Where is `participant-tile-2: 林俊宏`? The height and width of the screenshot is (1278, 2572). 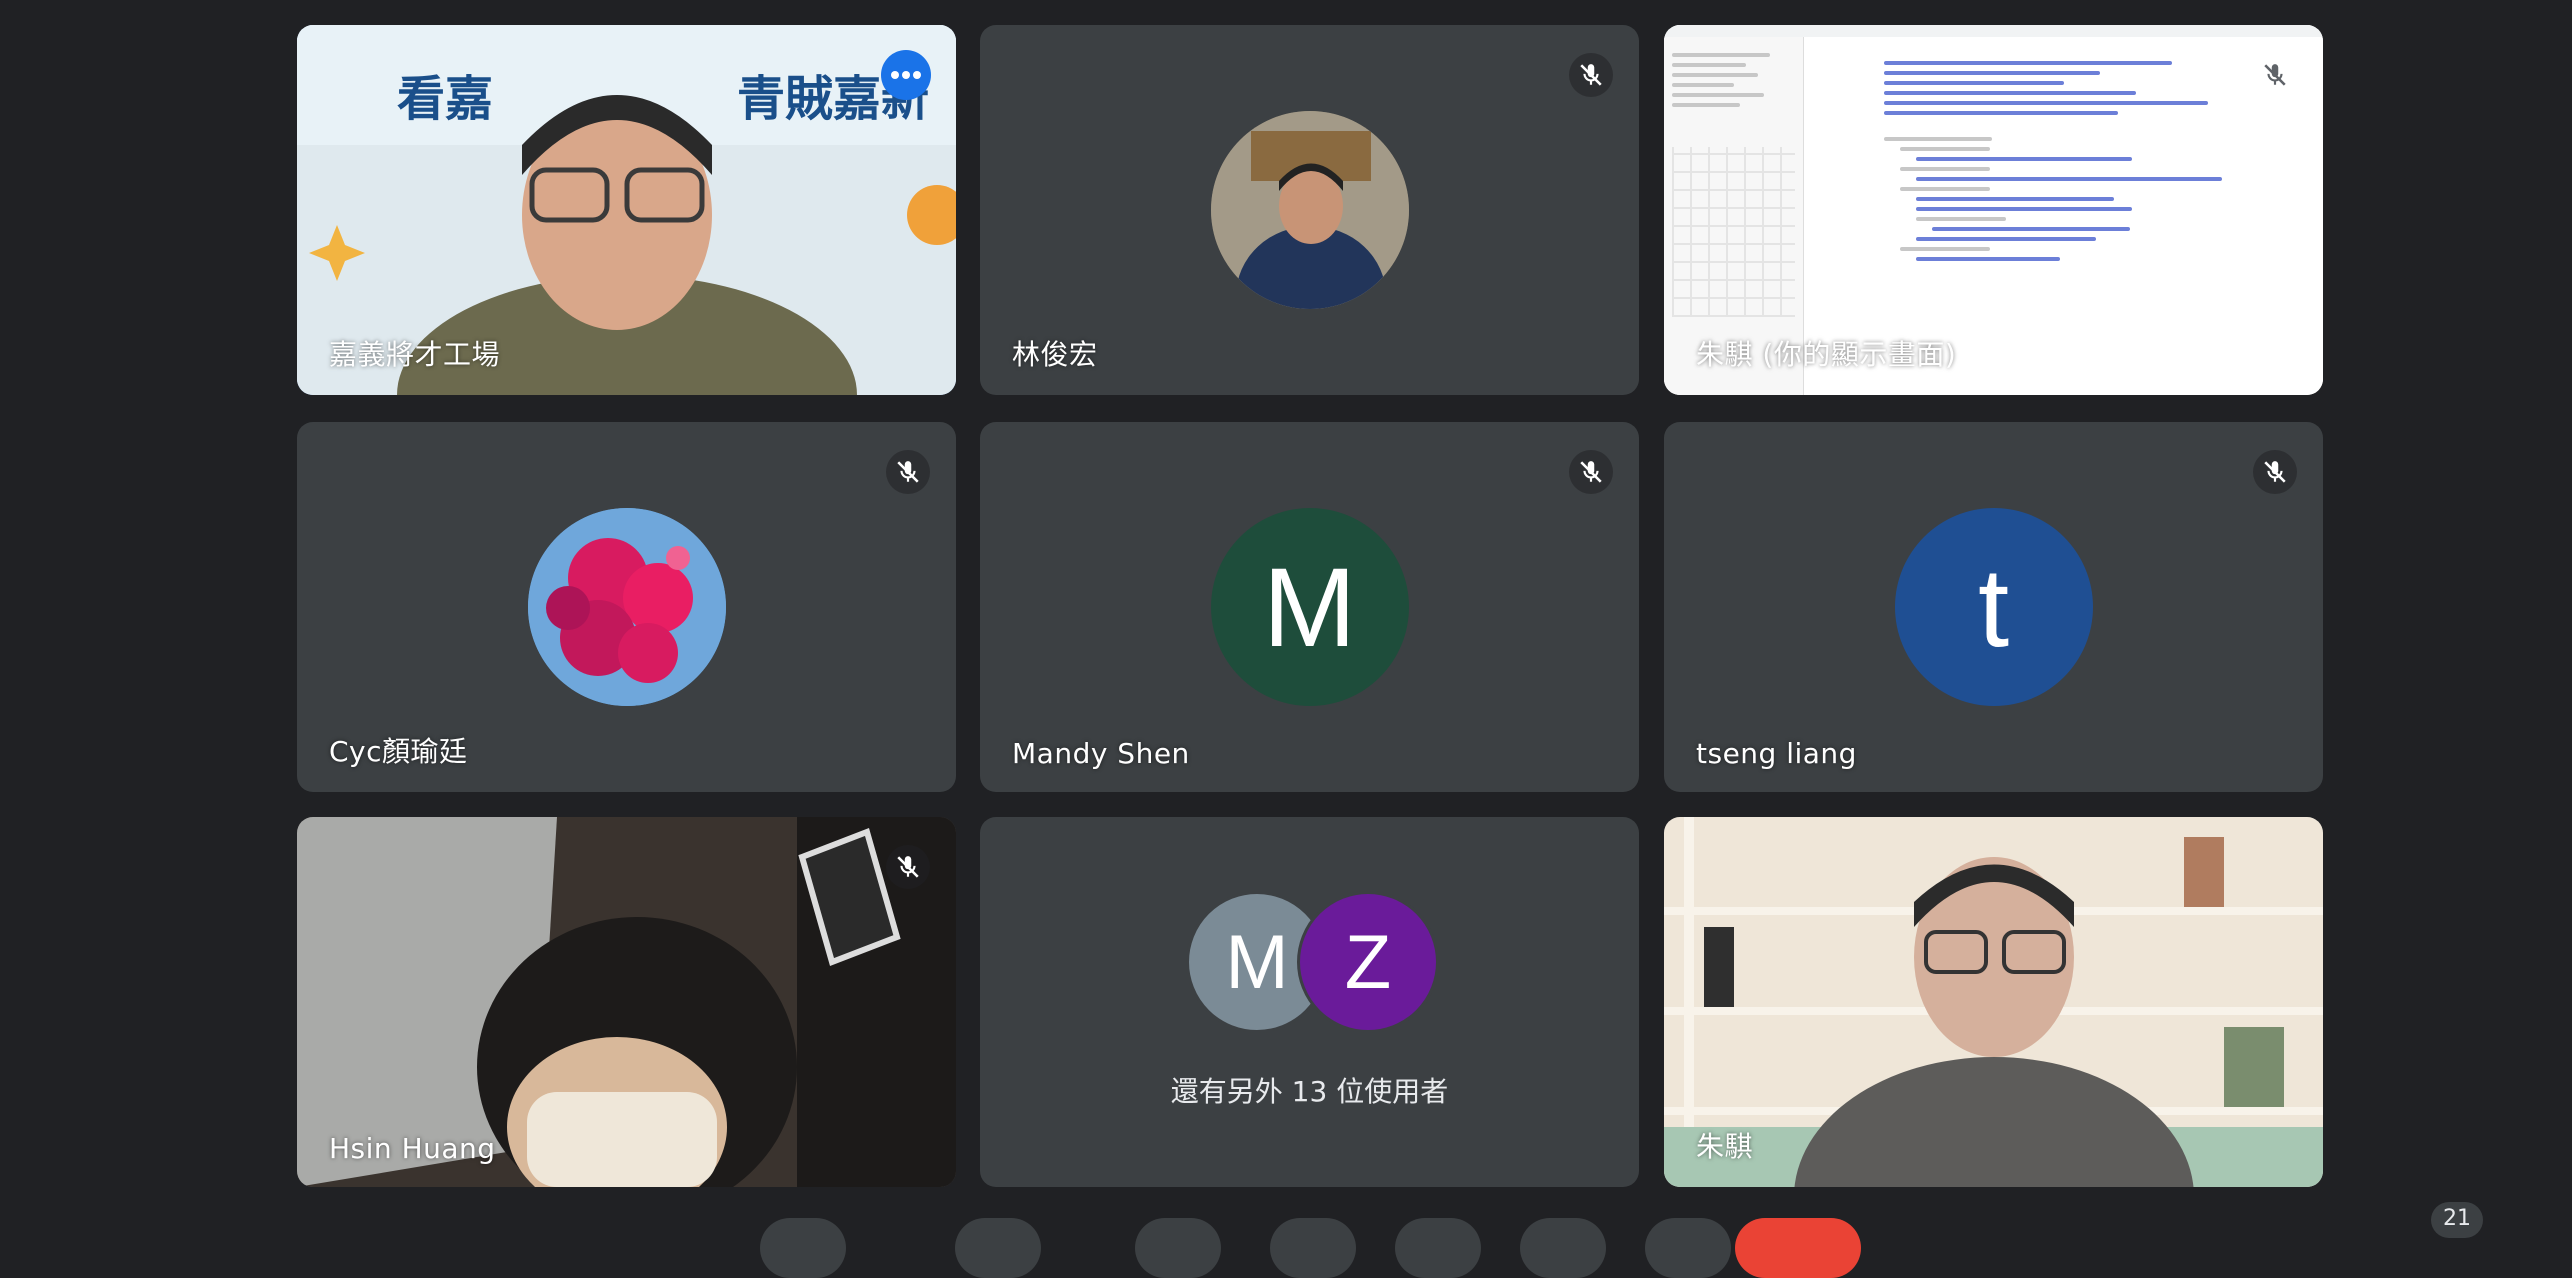 participant-tile-2: 林俊宏 is located at coordinates (1309, 210).